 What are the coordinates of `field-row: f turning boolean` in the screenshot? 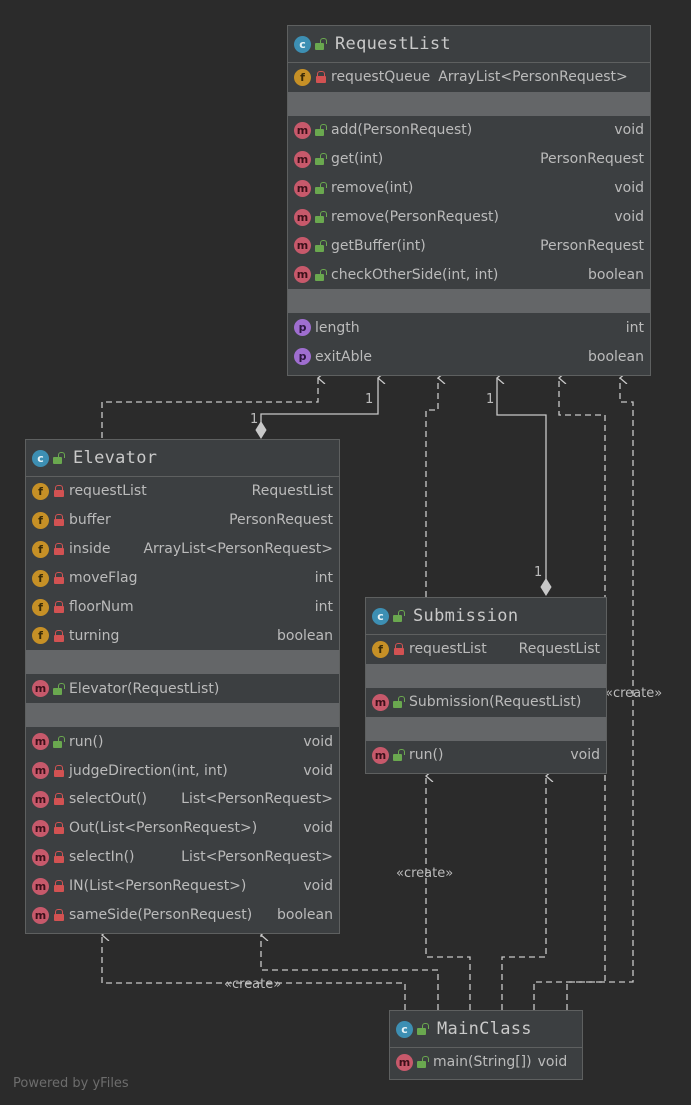 It's located at (182, 635).